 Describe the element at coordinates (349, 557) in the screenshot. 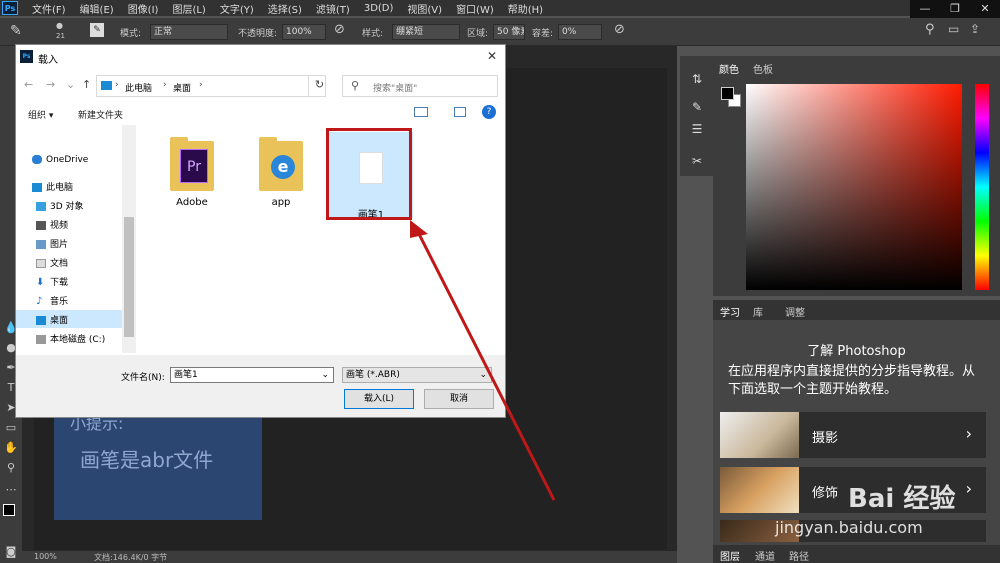

I see `status-bar: 100% 文档:146.4K/0 字节` at that location.